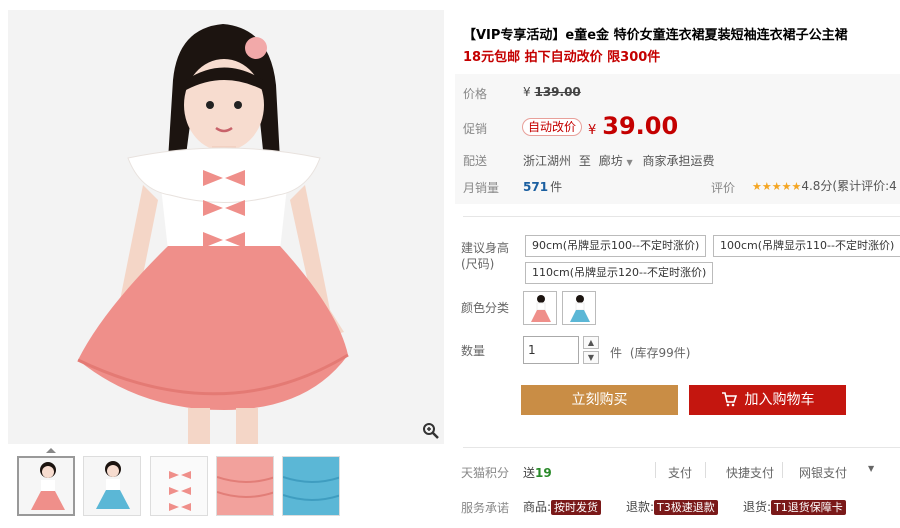  What do you see at coordinates (723, 188) in the screenshot?
I see `rating-label: 评价` at bounding box center [723, 188].